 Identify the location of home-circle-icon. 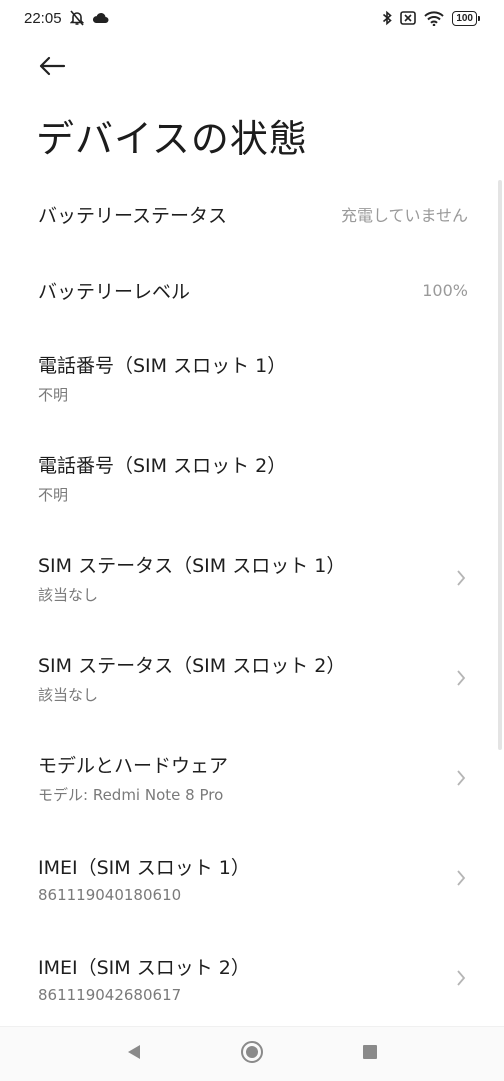
(252, 1054).